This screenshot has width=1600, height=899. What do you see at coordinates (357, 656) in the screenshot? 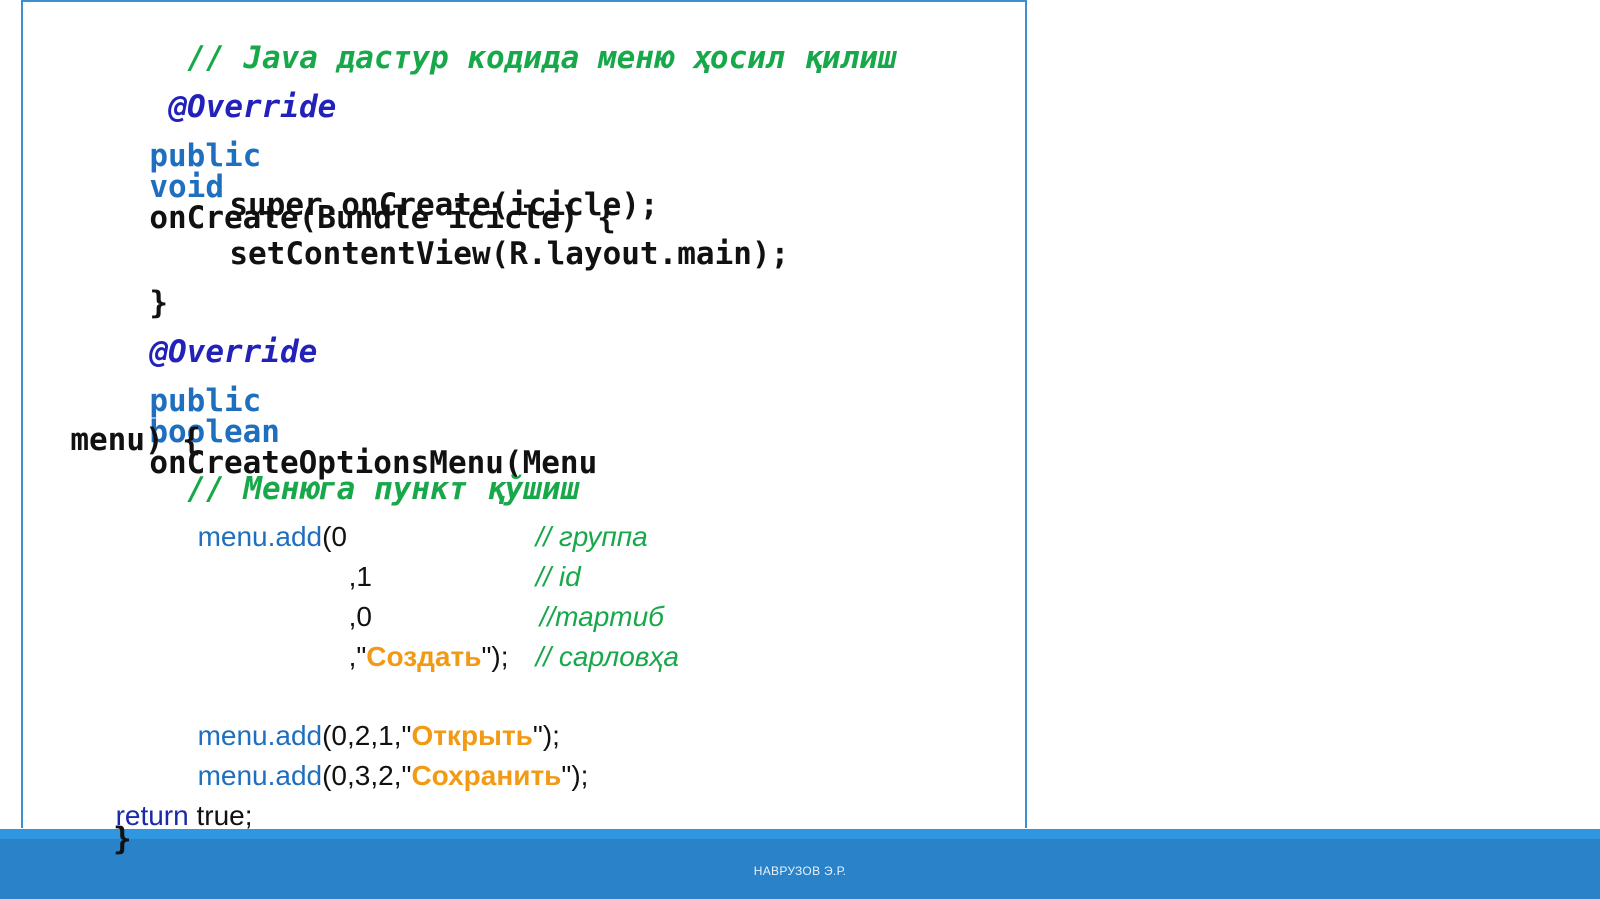
I see `code-text: ,"` at bounding box center [357, 656].